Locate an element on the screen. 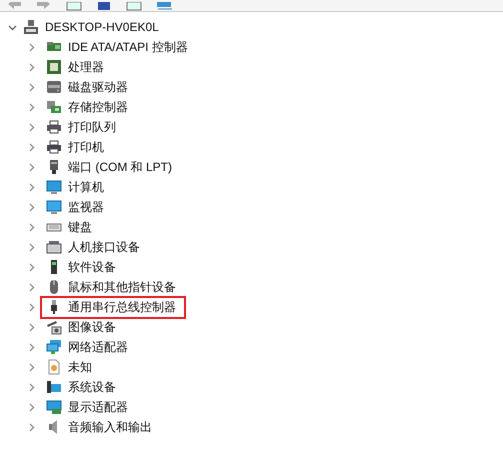 The image size is (503, 455). tree-item-label: 处理器 is located at coordinates (86, 67).